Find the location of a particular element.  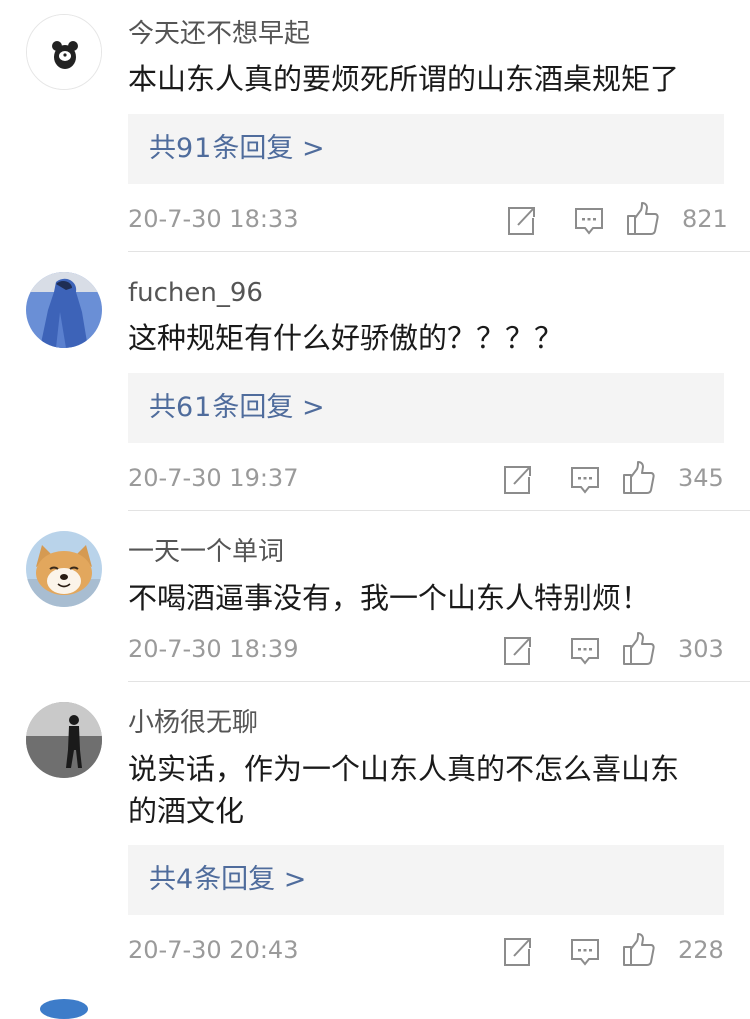

bear-avatar-icon is located at coordinates (64, 52).